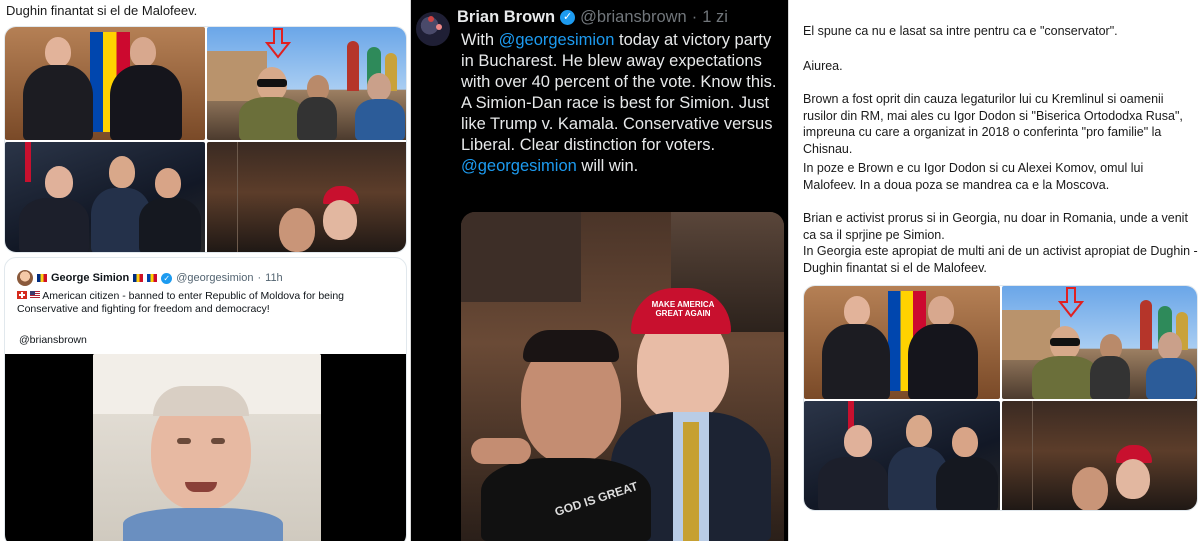 This screenshot has height=541, width=1200. Describe the element at coordinates (22, 295) in the screenshot. I see `flag-switzerland-icon` at that location.